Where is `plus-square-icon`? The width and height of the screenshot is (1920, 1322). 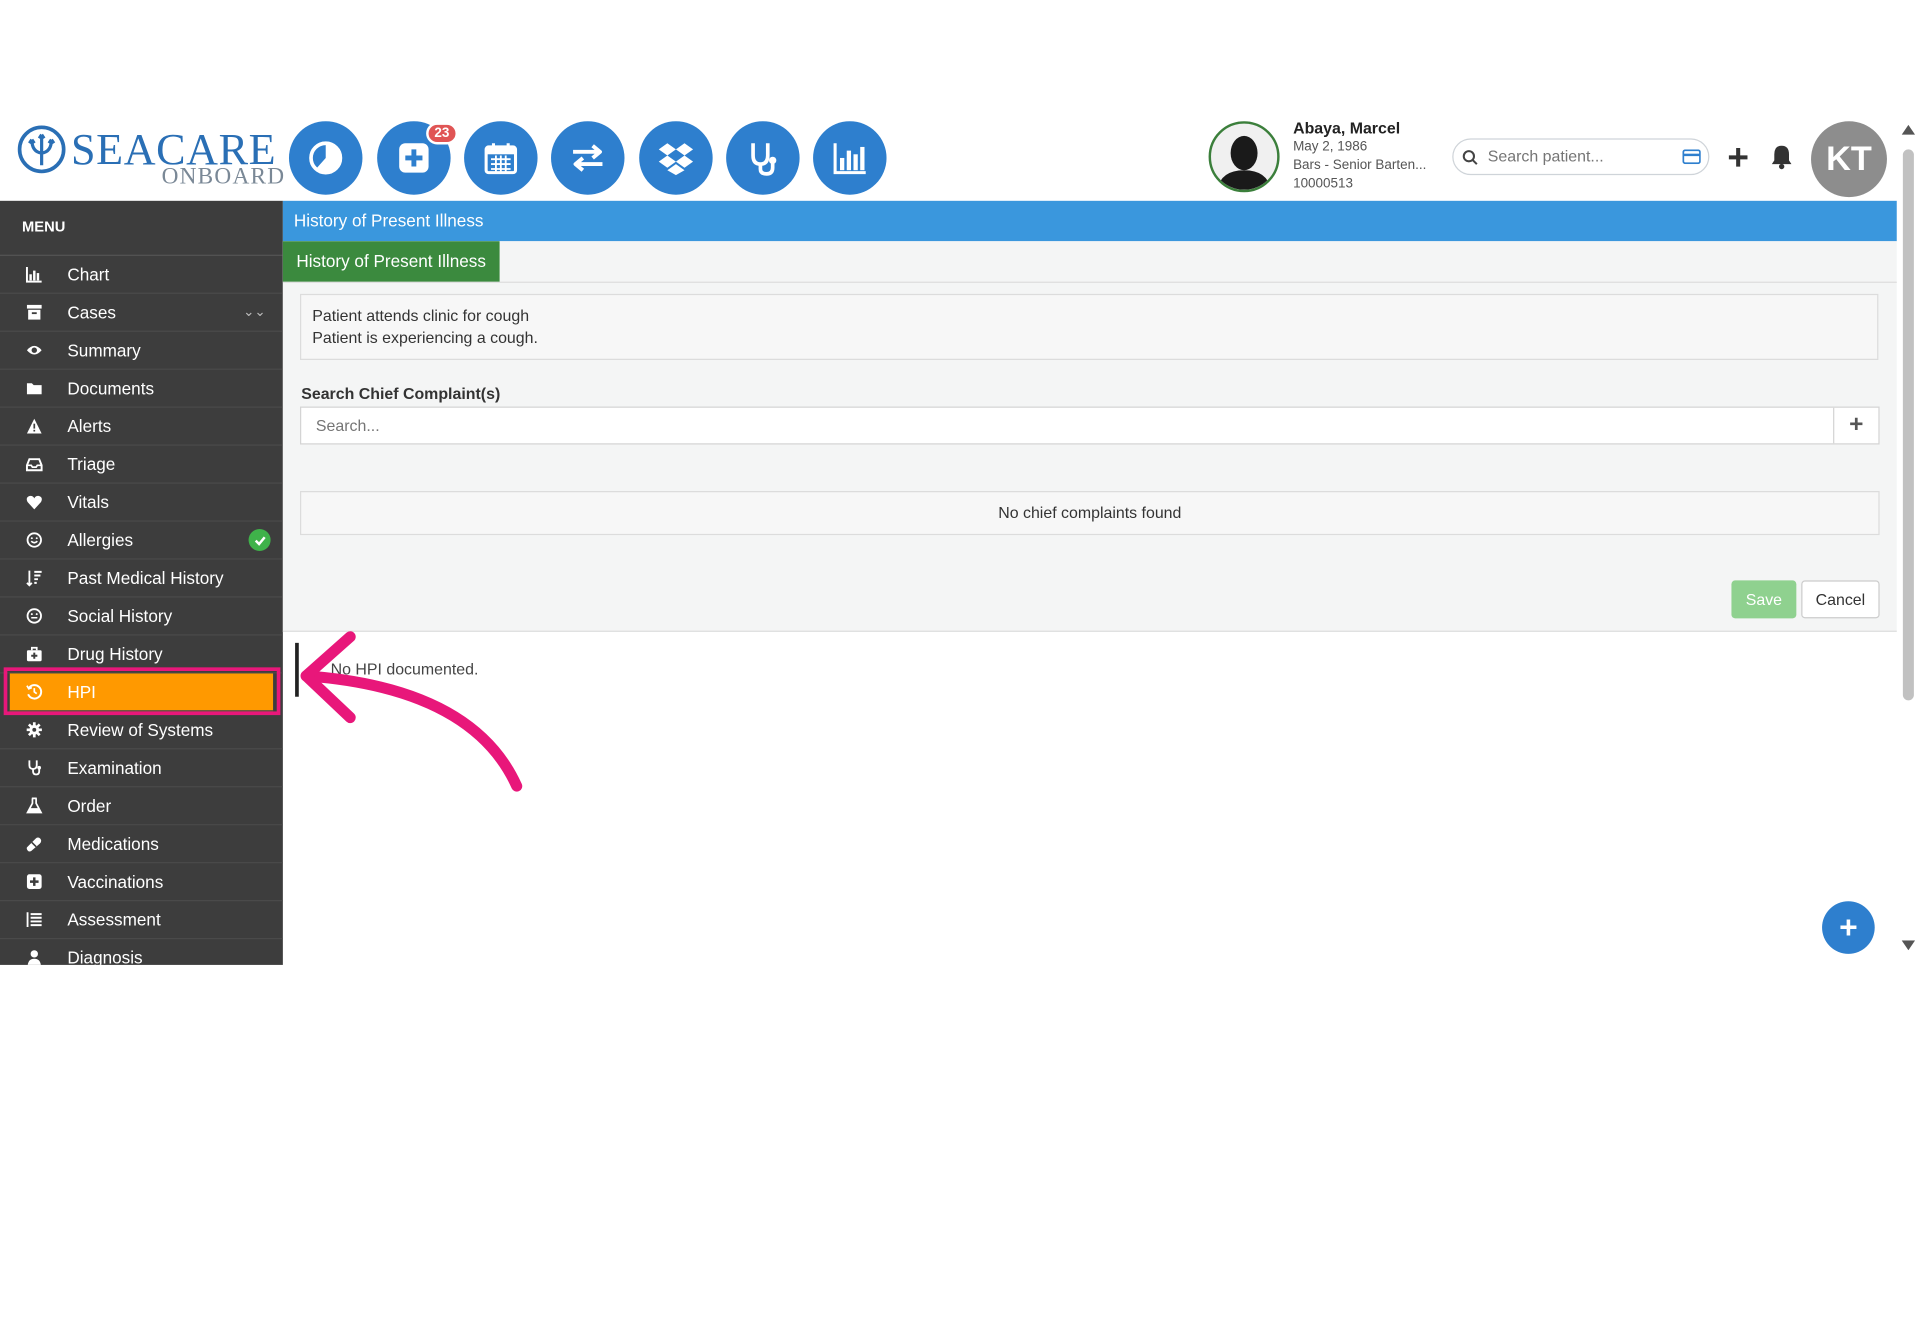
plus-square-icon is located at coordinates (34, 882).